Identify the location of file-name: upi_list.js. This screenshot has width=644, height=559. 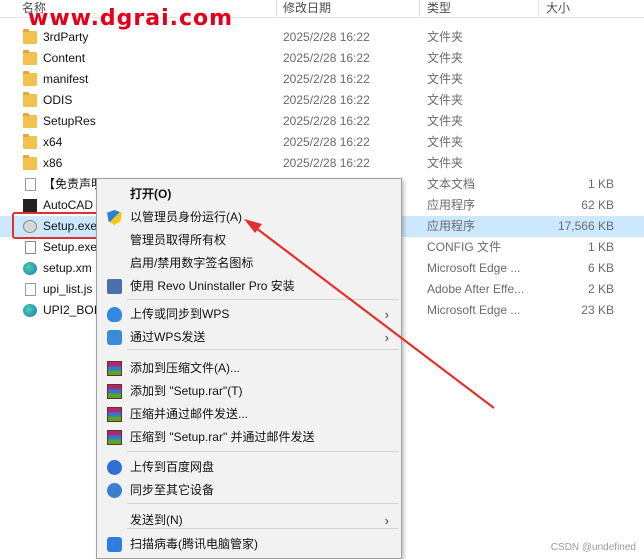
(68, 289).